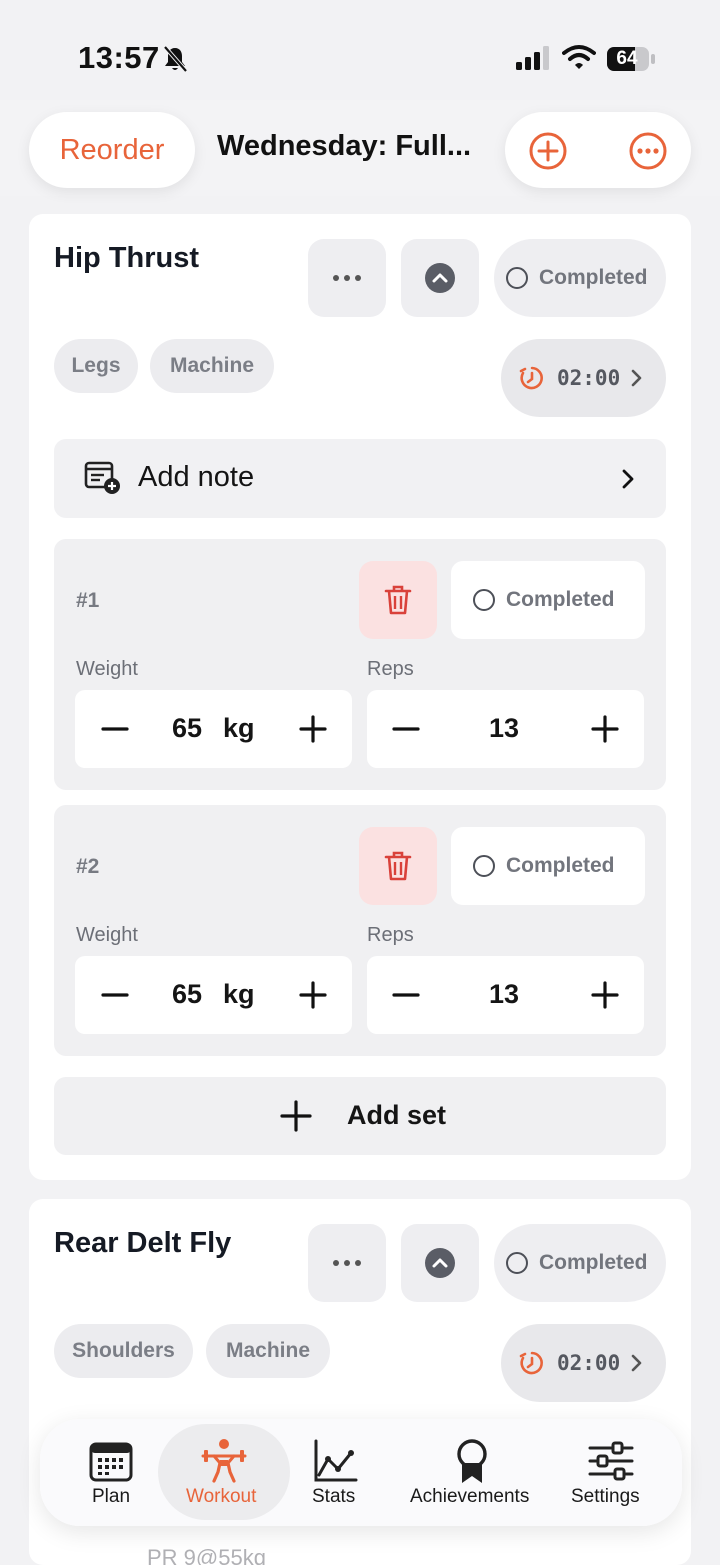 The image size is (720, 1565). Describe the element at coordinates (123, 1351) in the screenshot. I see `tag-chip: Shoulders` at that location.